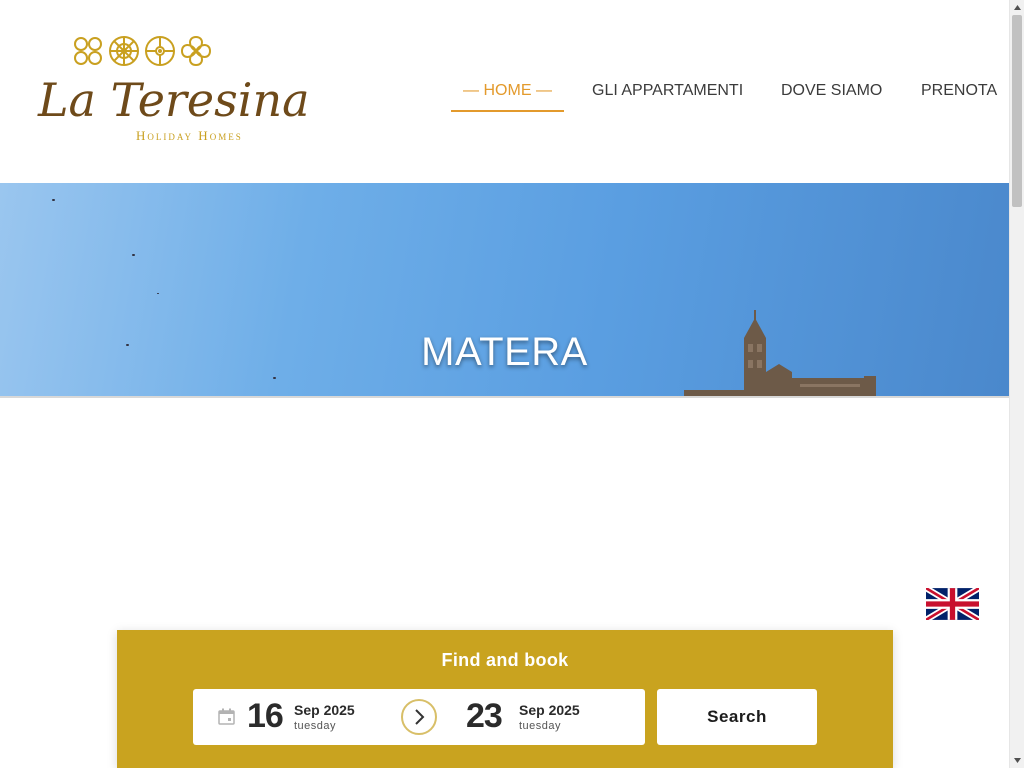 The image size is (1024, 768). I want to click on hero-title: MATERA, so click(504, 352).